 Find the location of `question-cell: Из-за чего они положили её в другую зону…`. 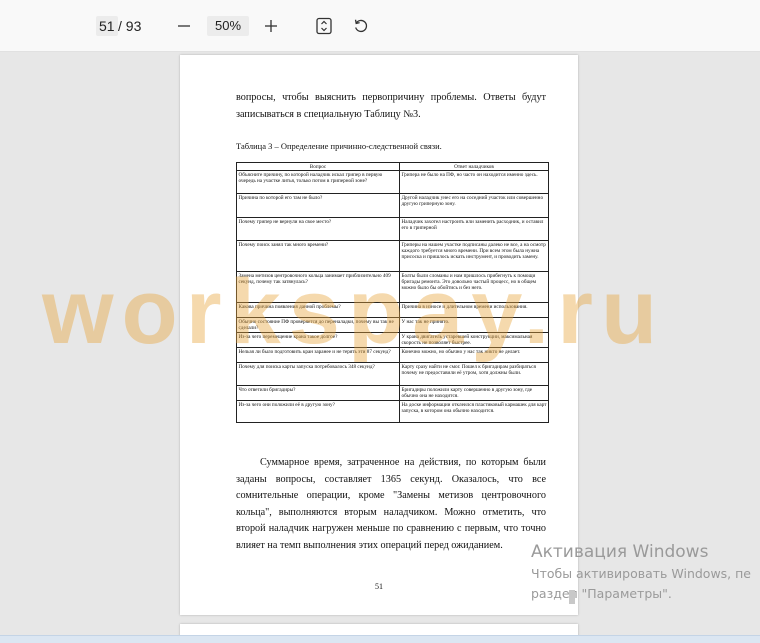

question-cell: Из-за чего они положили её в другую зону… is located at coordinates (318, 412).